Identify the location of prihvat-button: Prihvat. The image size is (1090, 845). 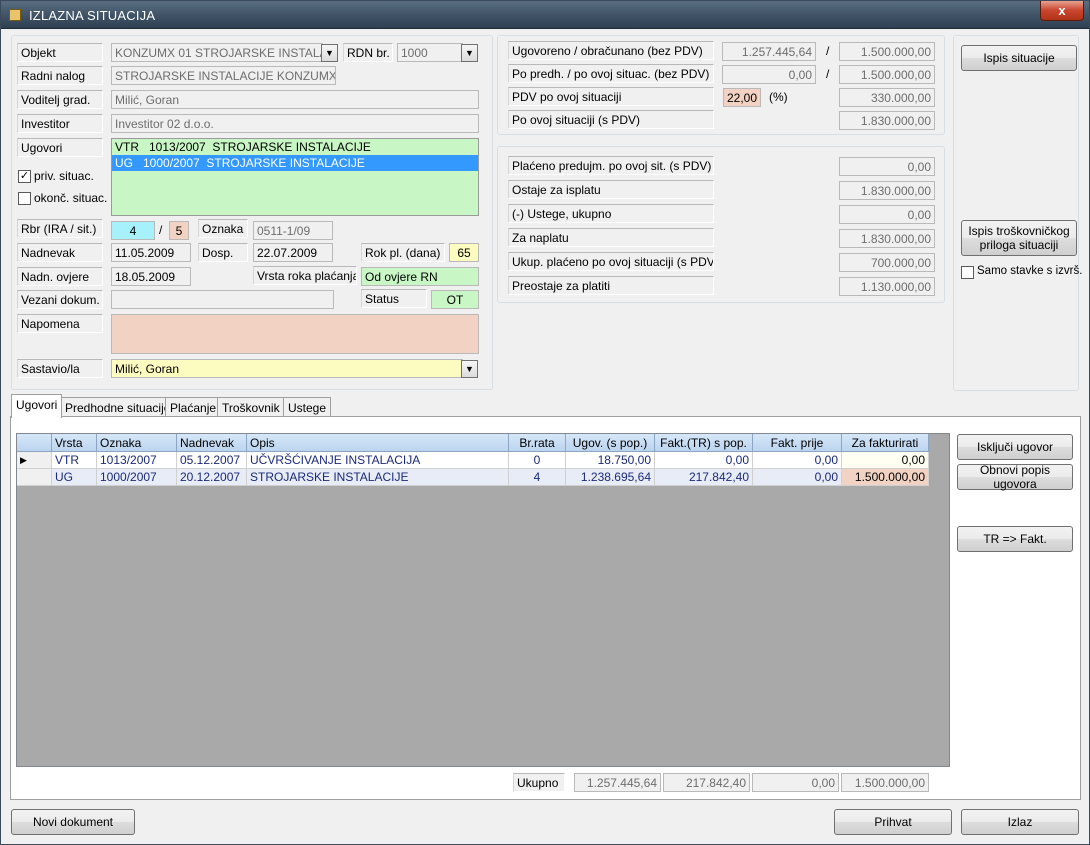
(893, 822).